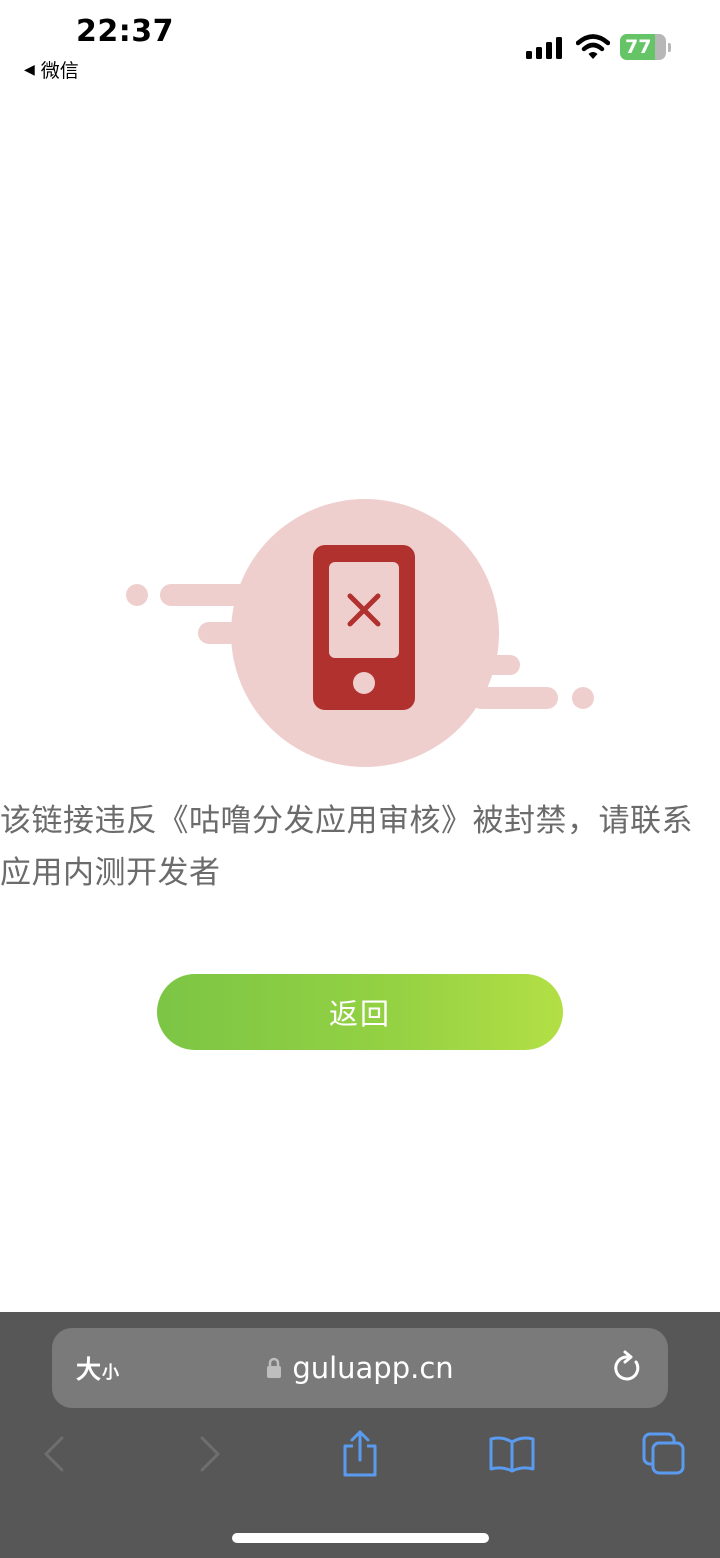  Describe the element at coordinates (137, 595) in the screenshot. I see `illustration-dot-left` at that location.